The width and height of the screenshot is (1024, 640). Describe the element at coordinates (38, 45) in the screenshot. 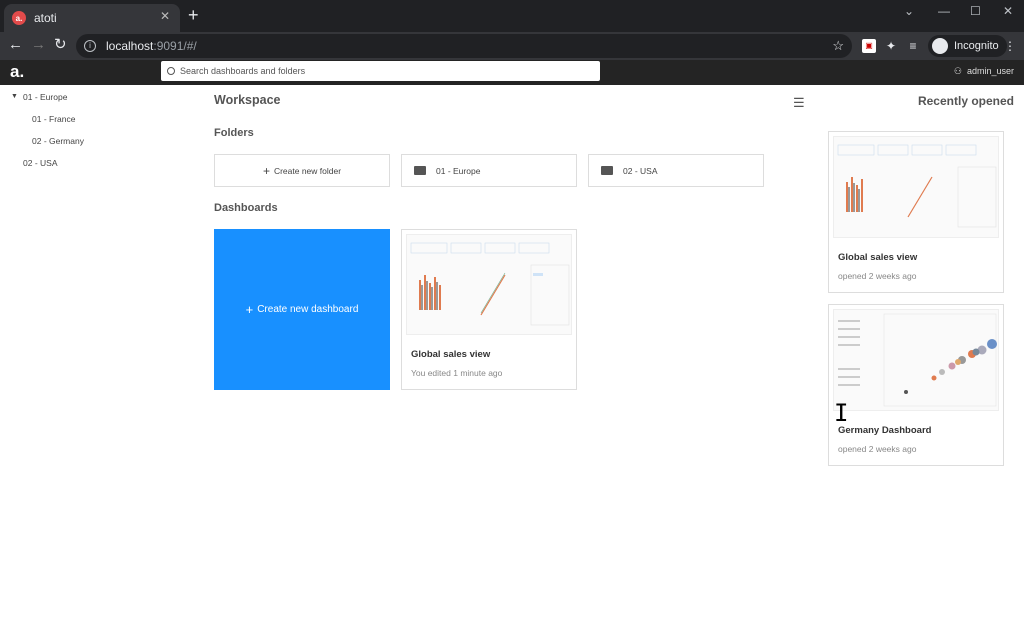

I see `forward-icon: →` at that location.